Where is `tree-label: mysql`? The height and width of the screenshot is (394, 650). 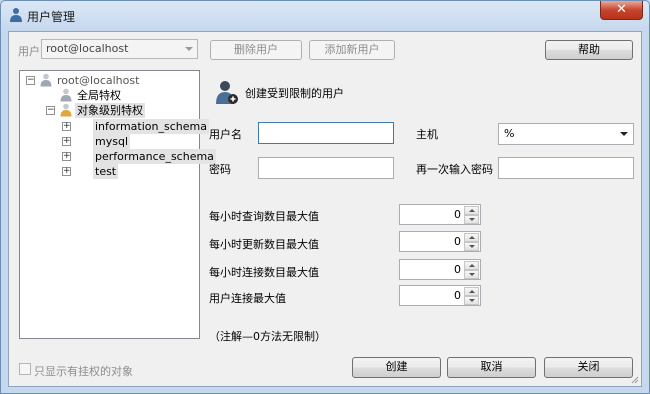
tree-label: mysql is located at coordinates (111, 141).